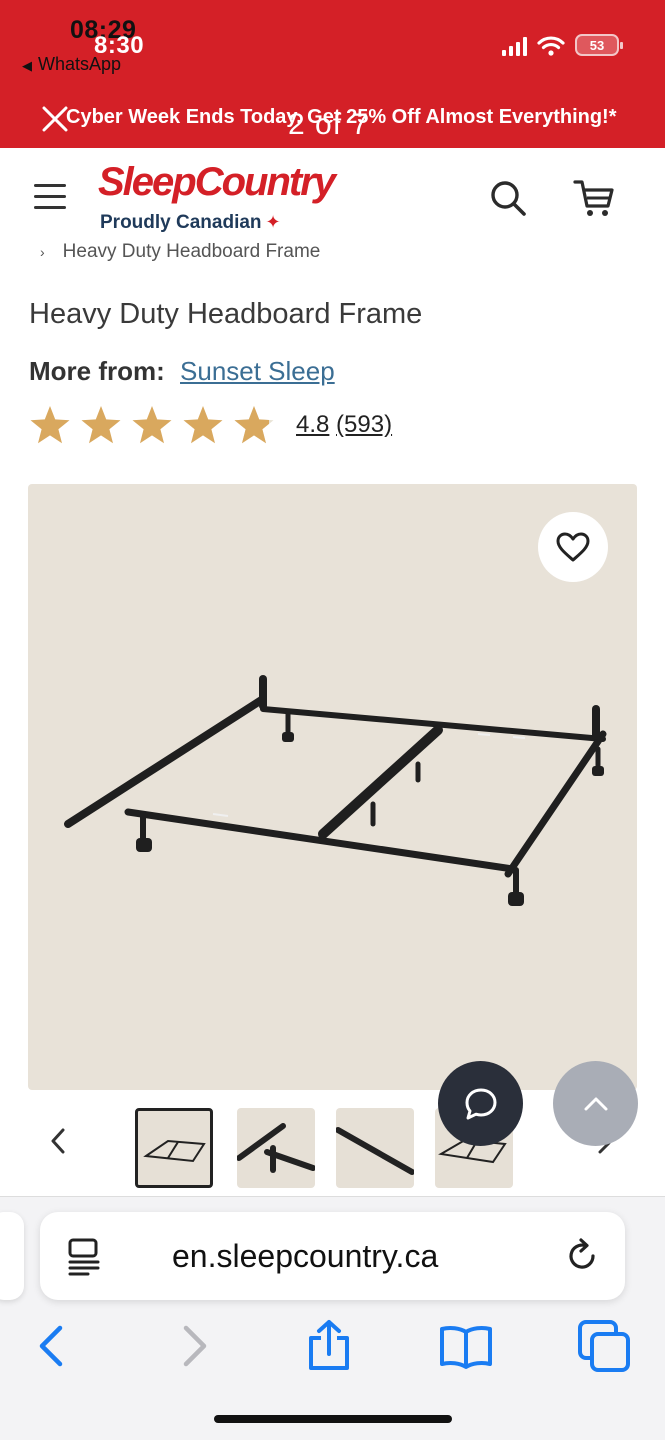 Image resolution: width=665 pixels, height=1440 pixels. Describe the element at coordinates (329, 124) in the screenshot. I see `gallery-counter: 2 of 7` at that location.